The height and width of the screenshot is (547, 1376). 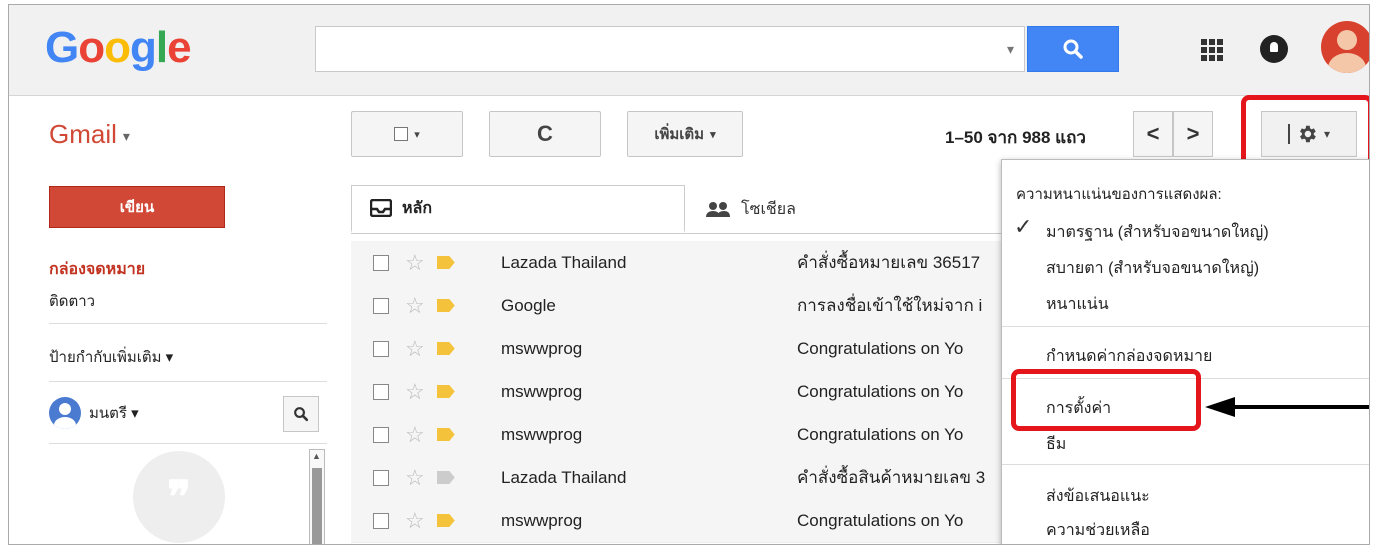 I want to click on search-icon, so click(x=301, y=414).